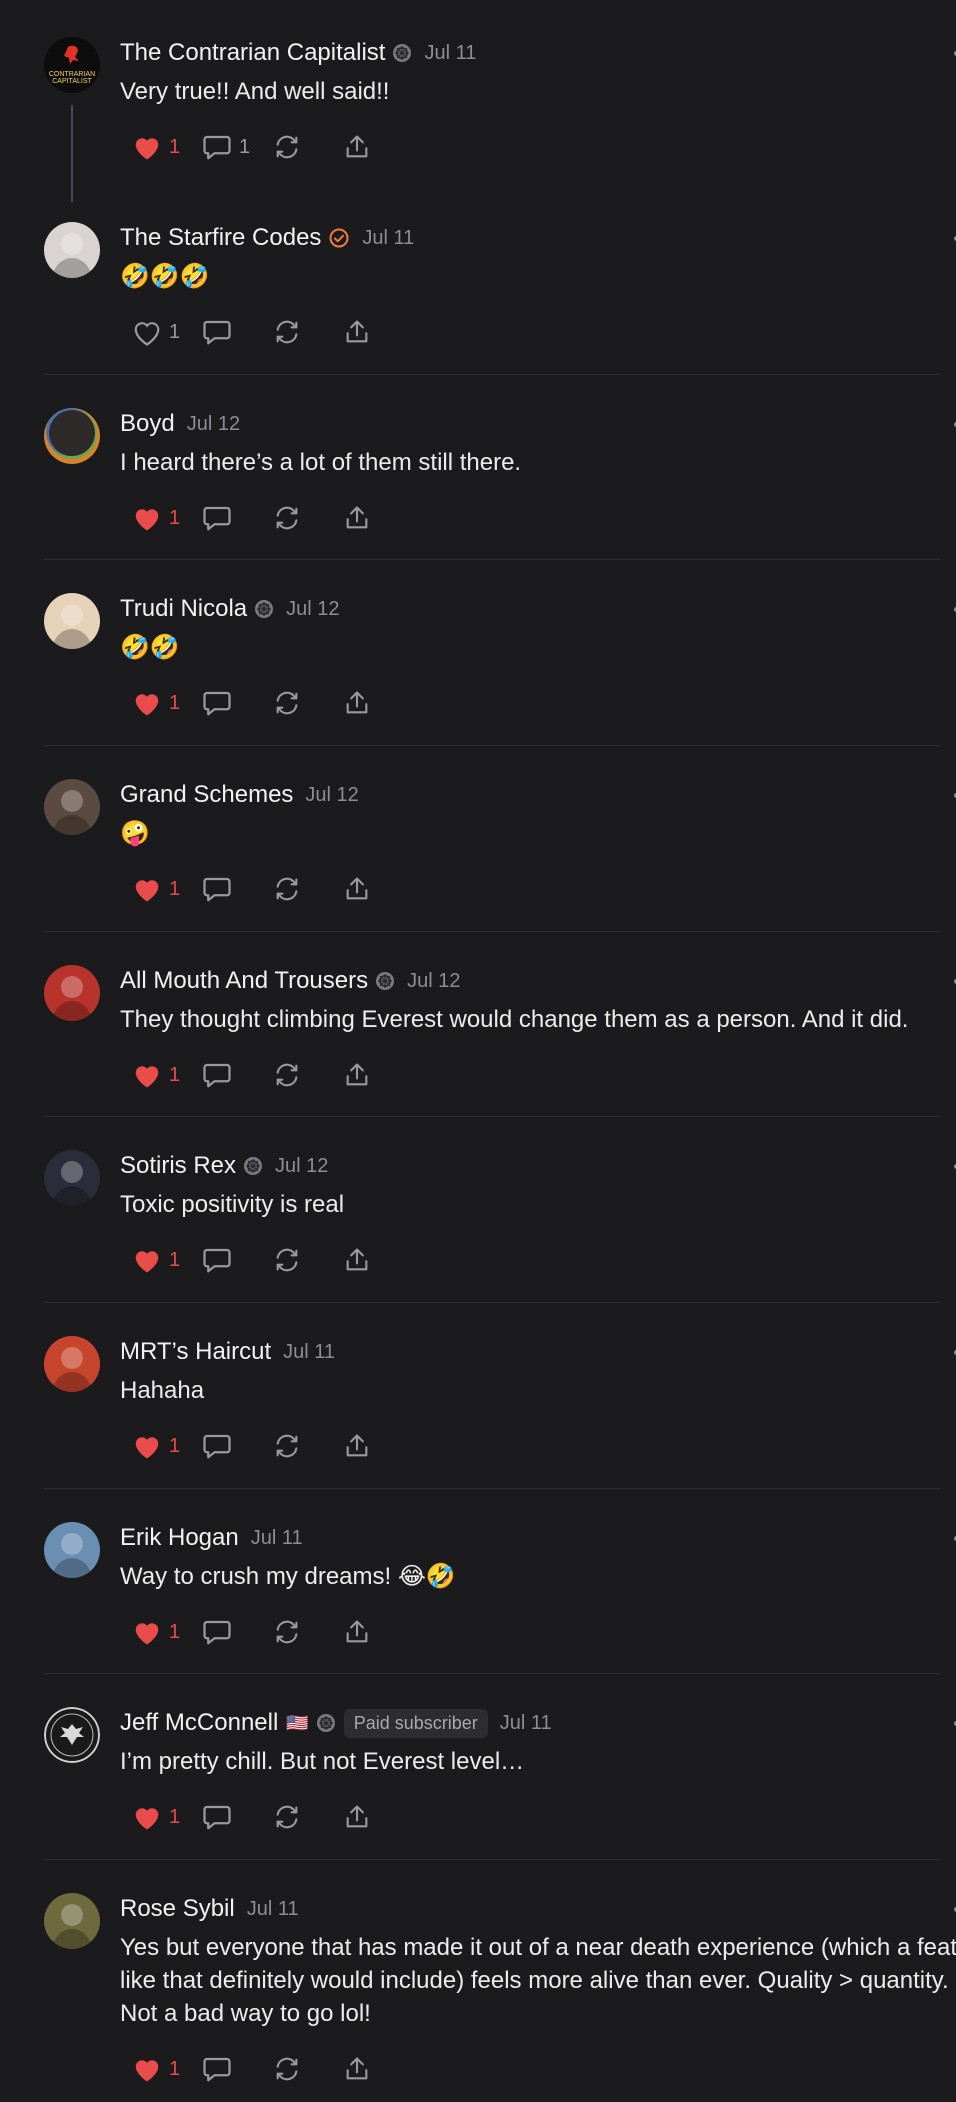 The width and height of the screenshot is (956, 2102). Describe the element at coordinates (177, 1909) in the screenshot. I see `author-name: Rose Sybil` at that location.